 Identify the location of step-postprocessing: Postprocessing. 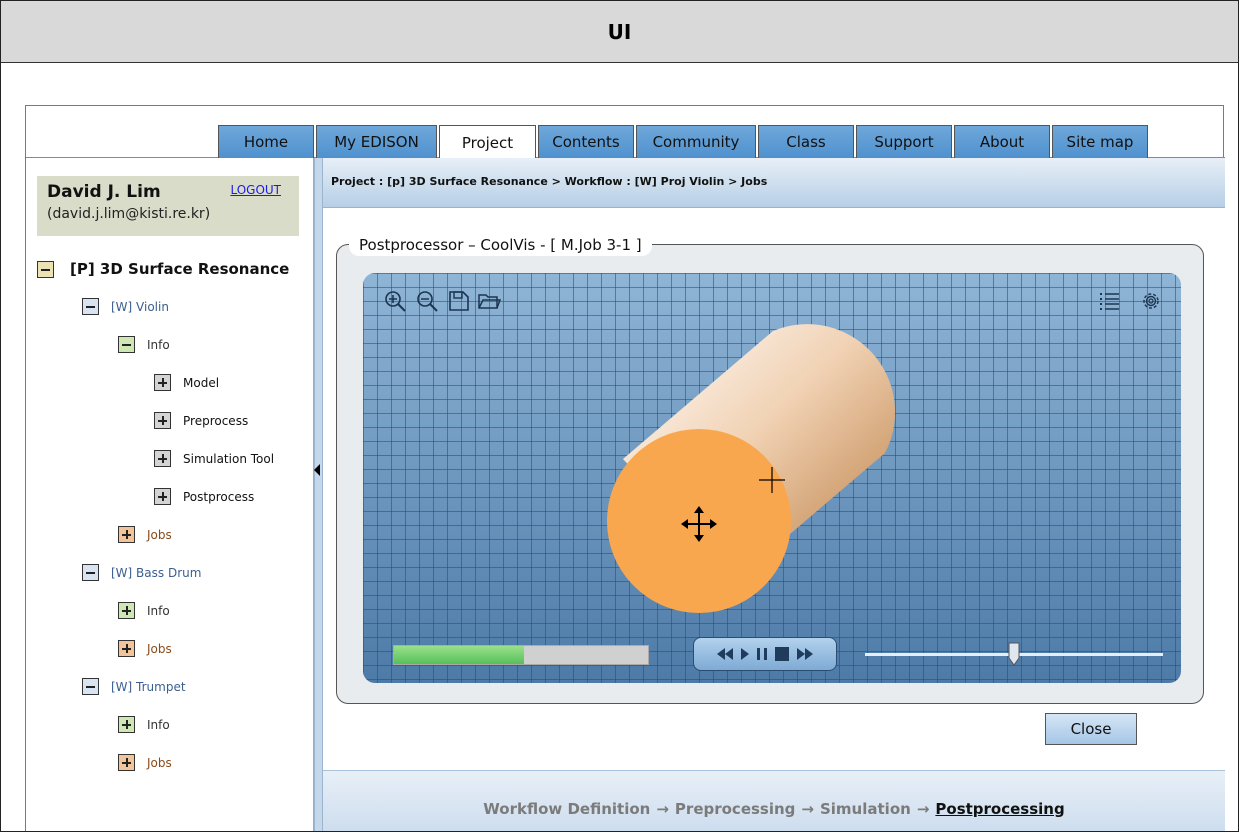
(999, 809).